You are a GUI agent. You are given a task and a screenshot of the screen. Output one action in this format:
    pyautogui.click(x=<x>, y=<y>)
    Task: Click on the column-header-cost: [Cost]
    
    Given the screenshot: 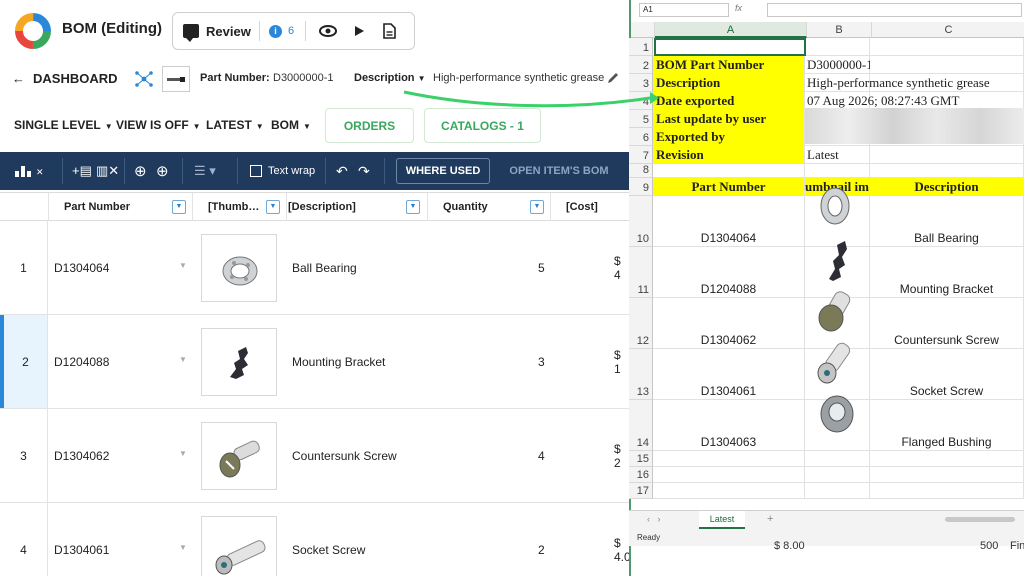 What is the action you would take?
    pyautogui.click(x=582, y=207)
    